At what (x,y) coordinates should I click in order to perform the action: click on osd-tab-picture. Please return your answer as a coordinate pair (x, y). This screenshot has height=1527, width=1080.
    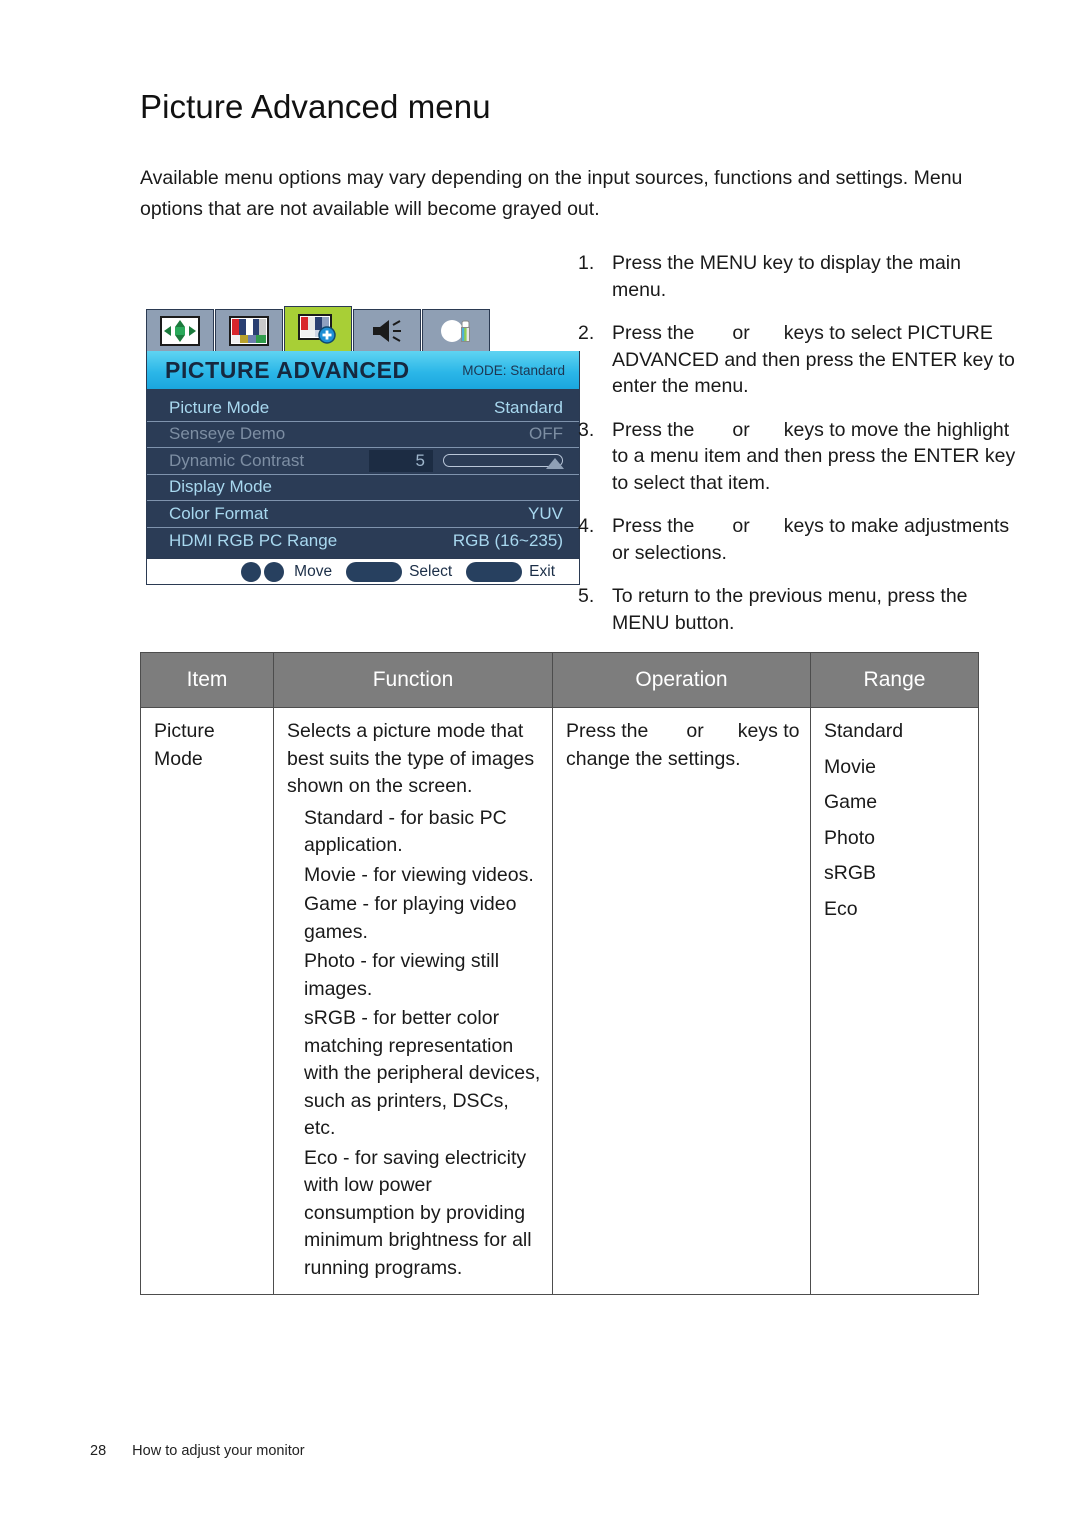
    Looking at the image, I should click on (249, 330).